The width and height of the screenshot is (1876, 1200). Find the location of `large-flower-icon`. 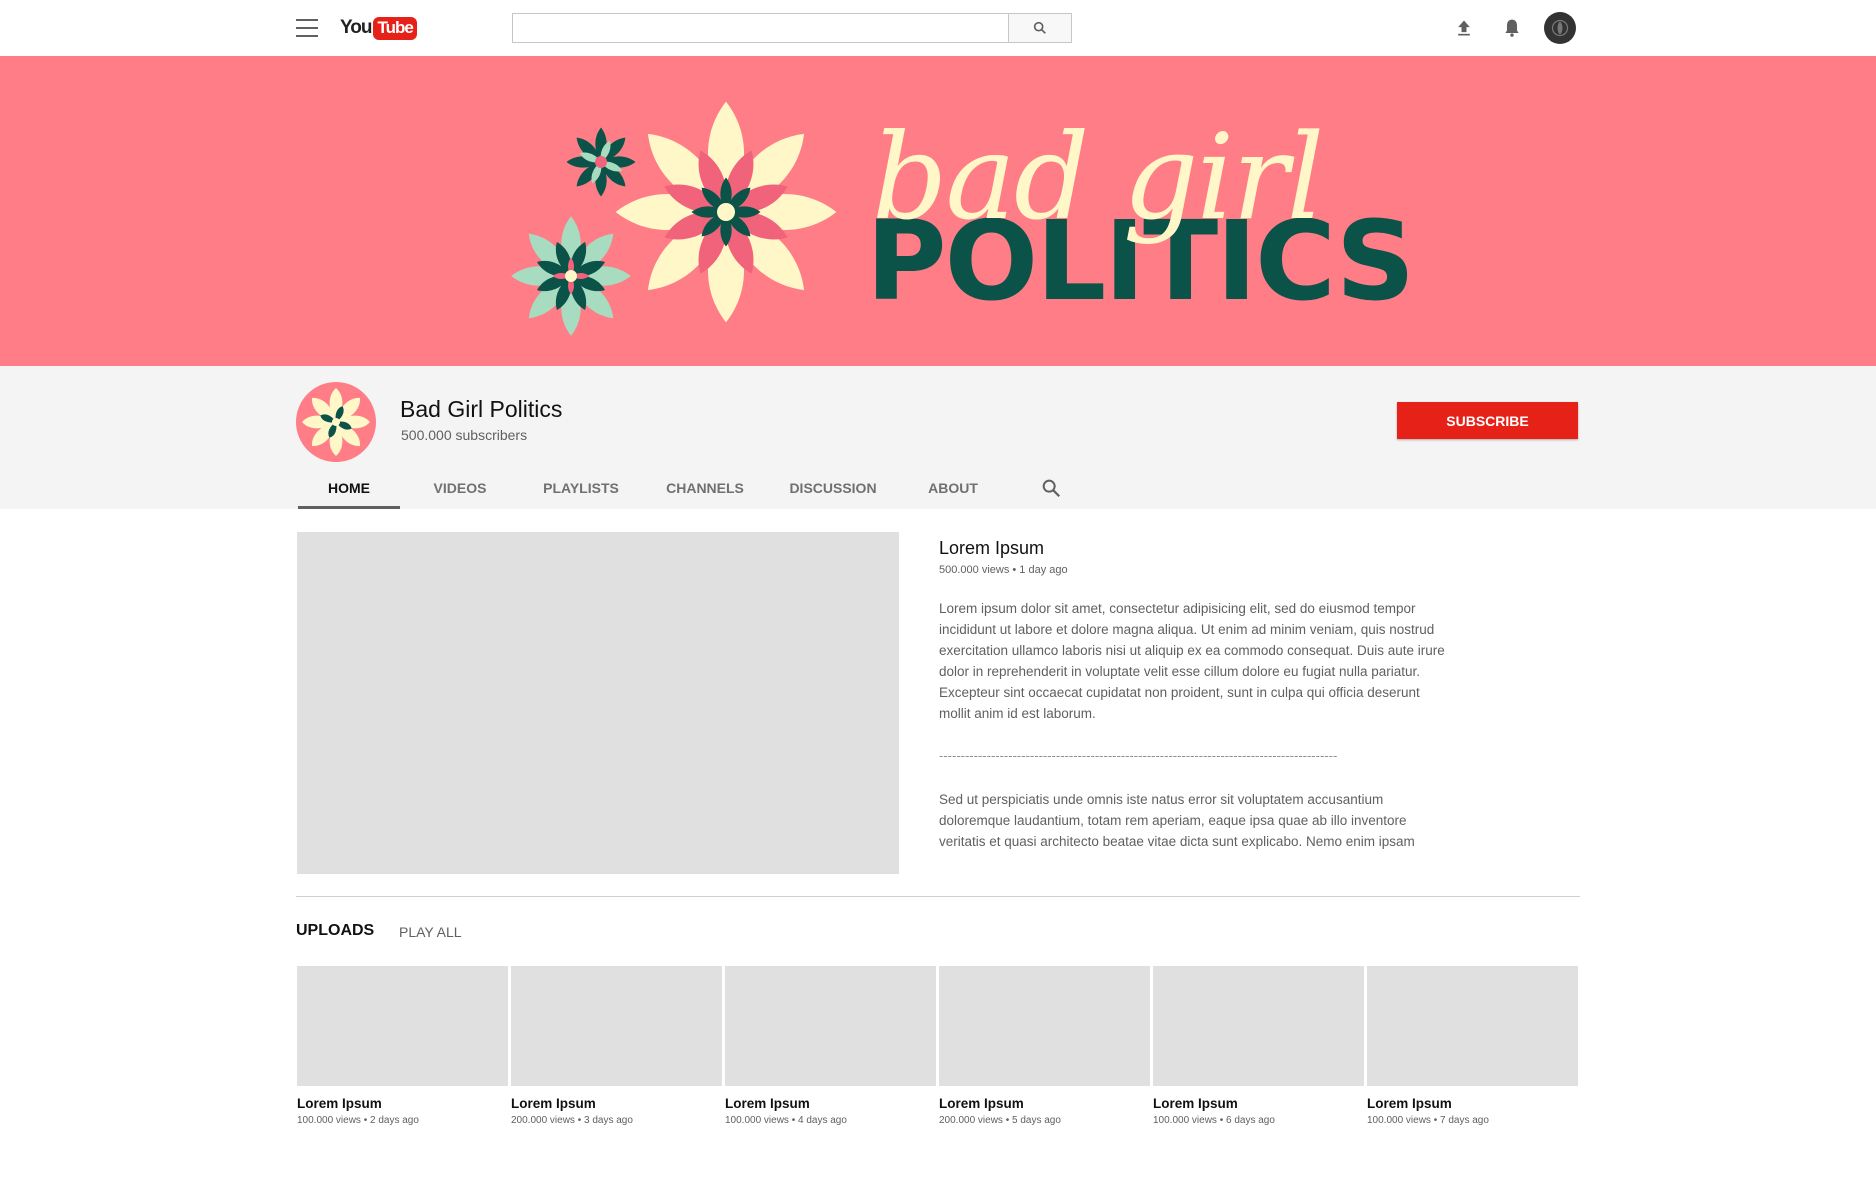

large-flower-icon is located at coordinates (726, 212).